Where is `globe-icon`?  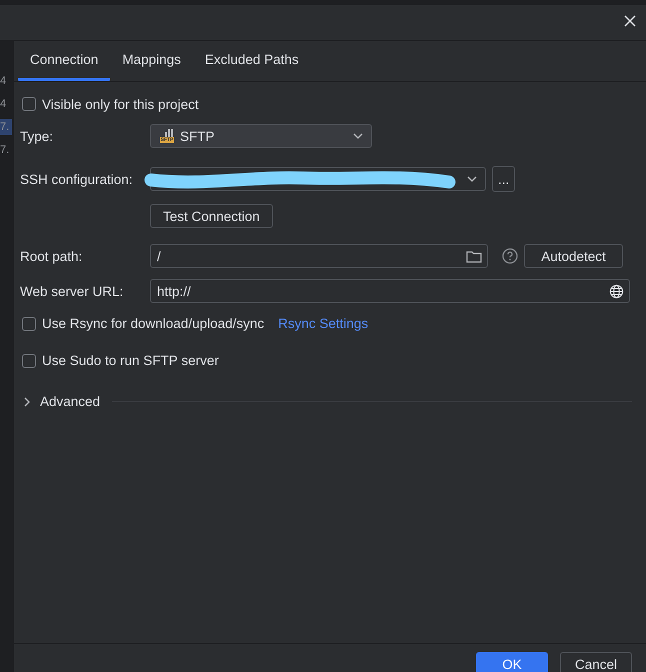
globe-icon is located at coordinates (616, 291).